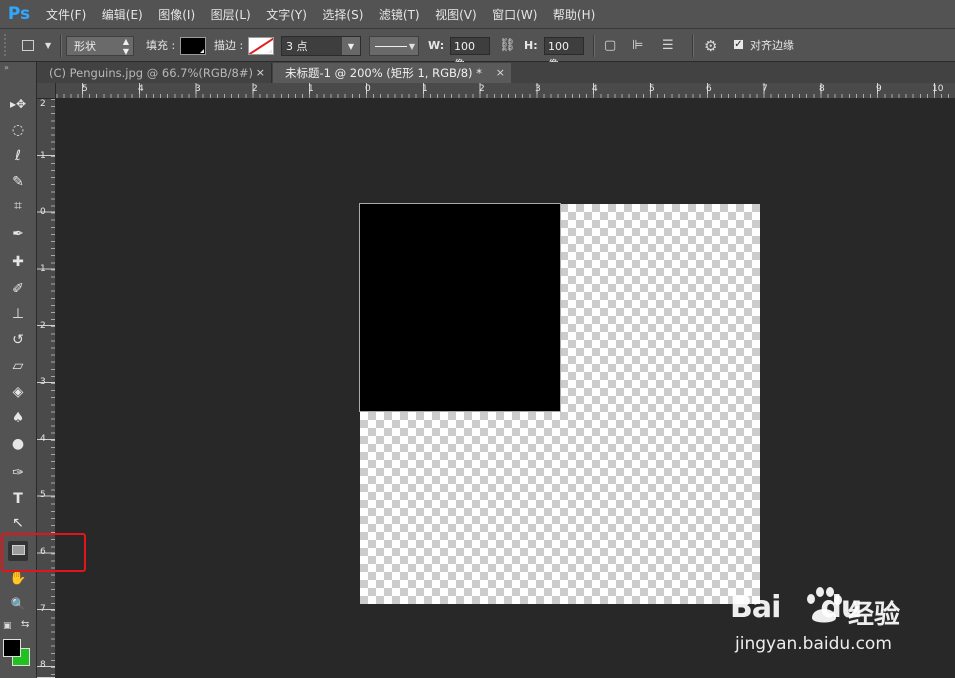 Image resolution: width=955 pixels, height=678 pixels. What do you see at coordinates (18, 418) in the screenshot?
I see `blur-icon: ♠` at bounding box center [18, 418].